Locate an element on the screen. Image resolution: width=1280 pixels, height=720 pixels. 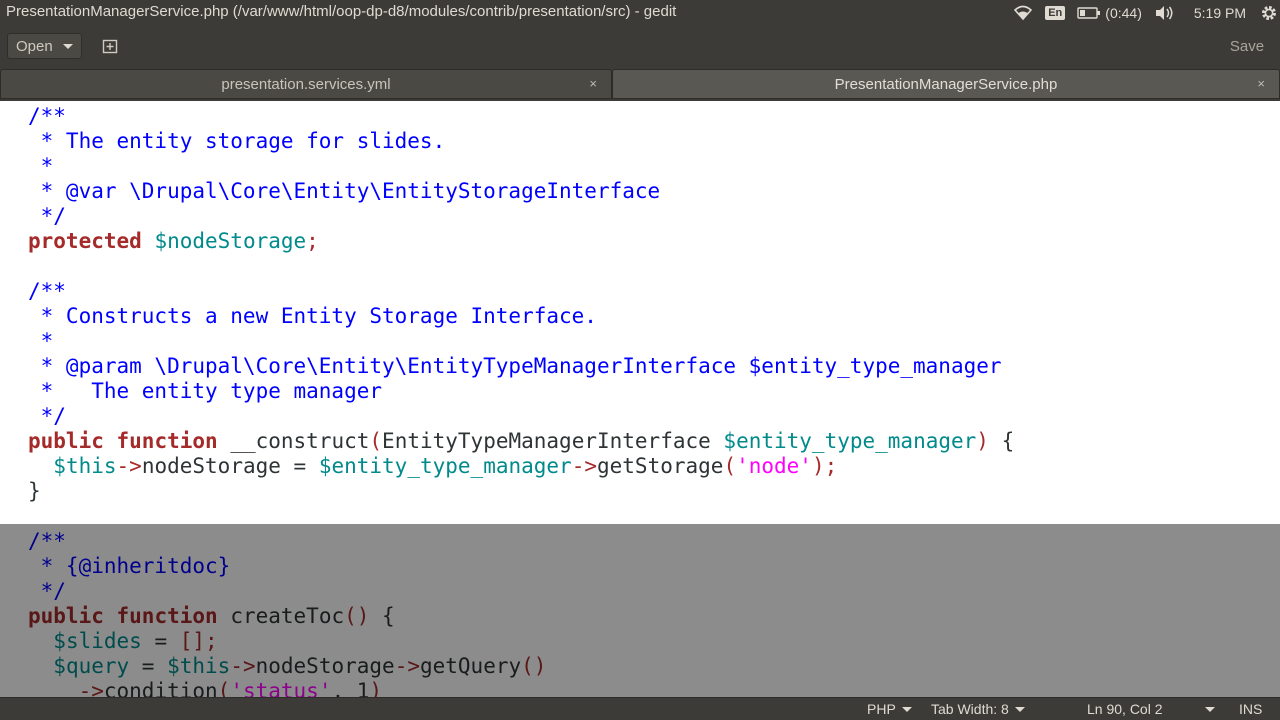
code-token: EntityTypeManagerInterface is located at coordinates (553, 441).